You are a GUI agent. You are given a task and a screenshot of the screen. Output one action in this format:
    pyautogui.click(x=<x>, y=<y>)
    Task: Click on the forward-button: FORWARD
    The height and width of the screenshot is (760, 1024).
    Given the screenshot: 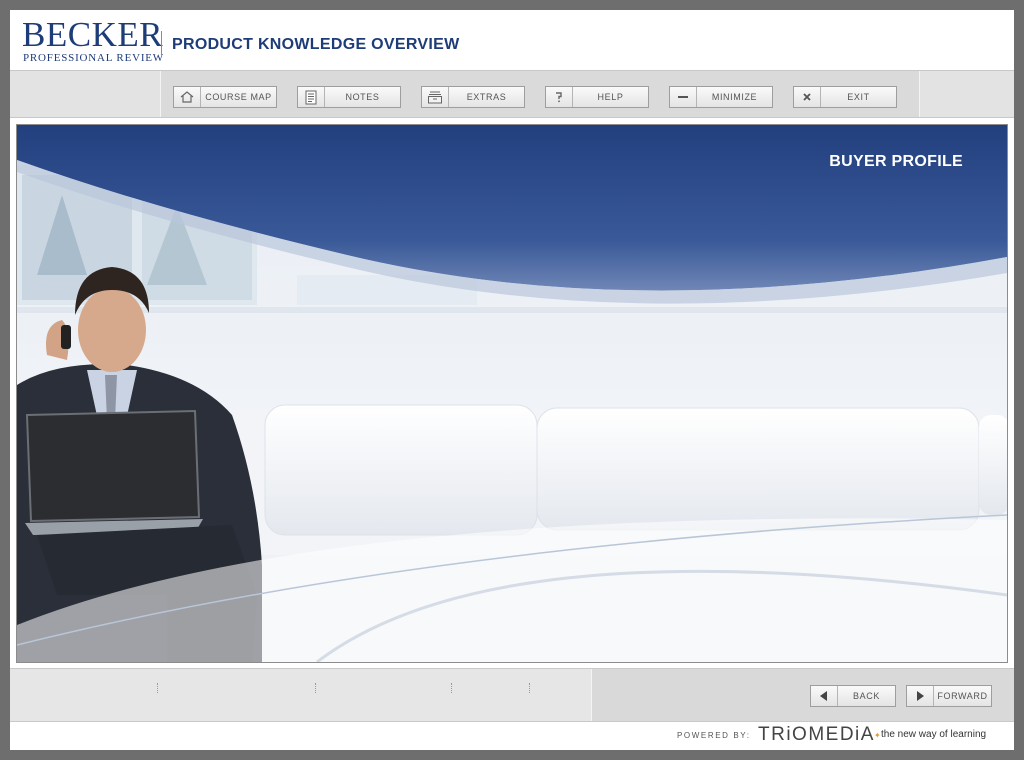 What is the action you would take?
    pyautogui.click(x=949, y=696)
    